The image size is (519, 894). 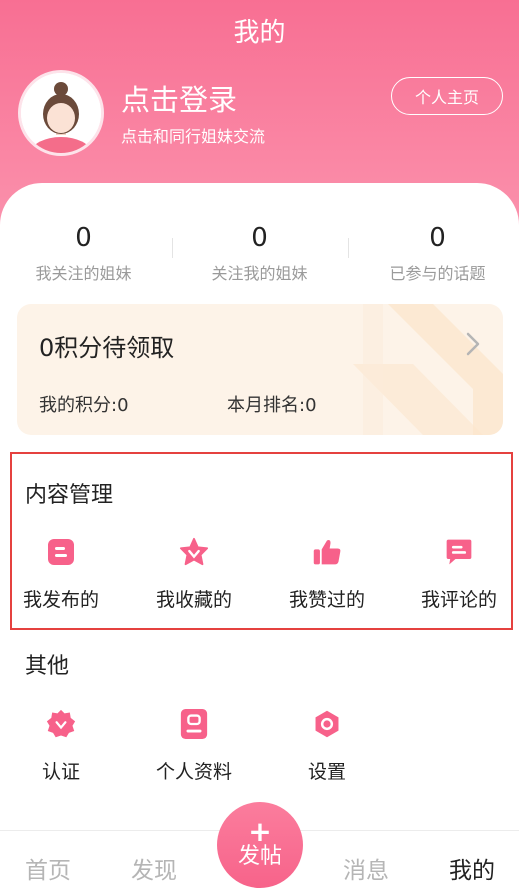 What do you see at coordinates (458, 600) in the screenshot?
I see `my-comments-label: 我评论的` at bounding box center [458, 600].